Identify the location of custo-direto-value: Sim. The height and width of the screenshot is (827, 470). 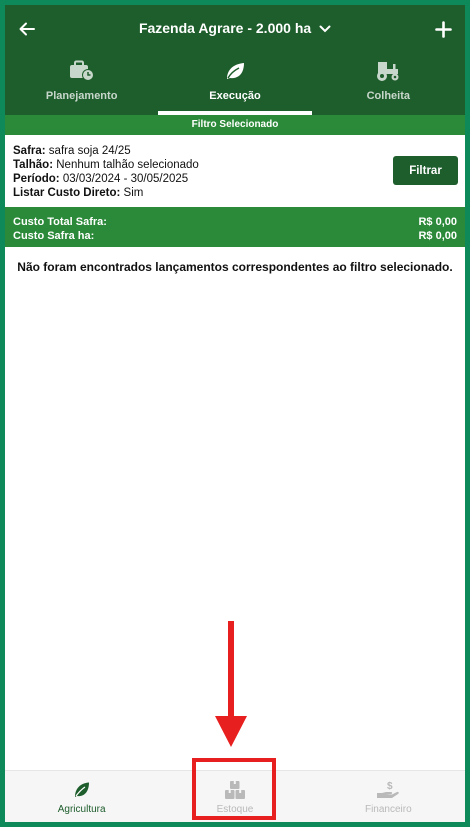
(132, 193).